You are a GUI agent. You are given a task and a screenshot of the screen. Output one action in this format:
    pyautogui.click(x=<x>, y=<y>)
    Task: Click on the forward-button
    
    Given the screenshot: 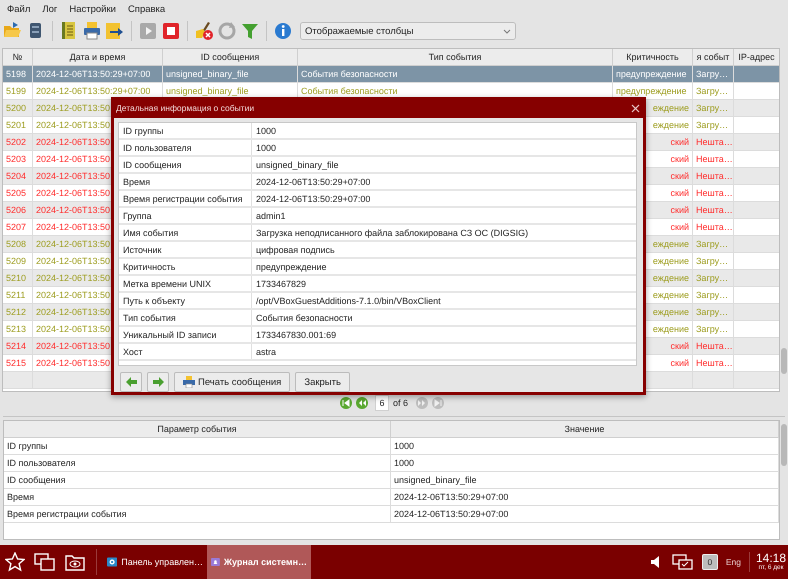 What is the action you would take?
    pyautogui.click(x=158, y=382)
    